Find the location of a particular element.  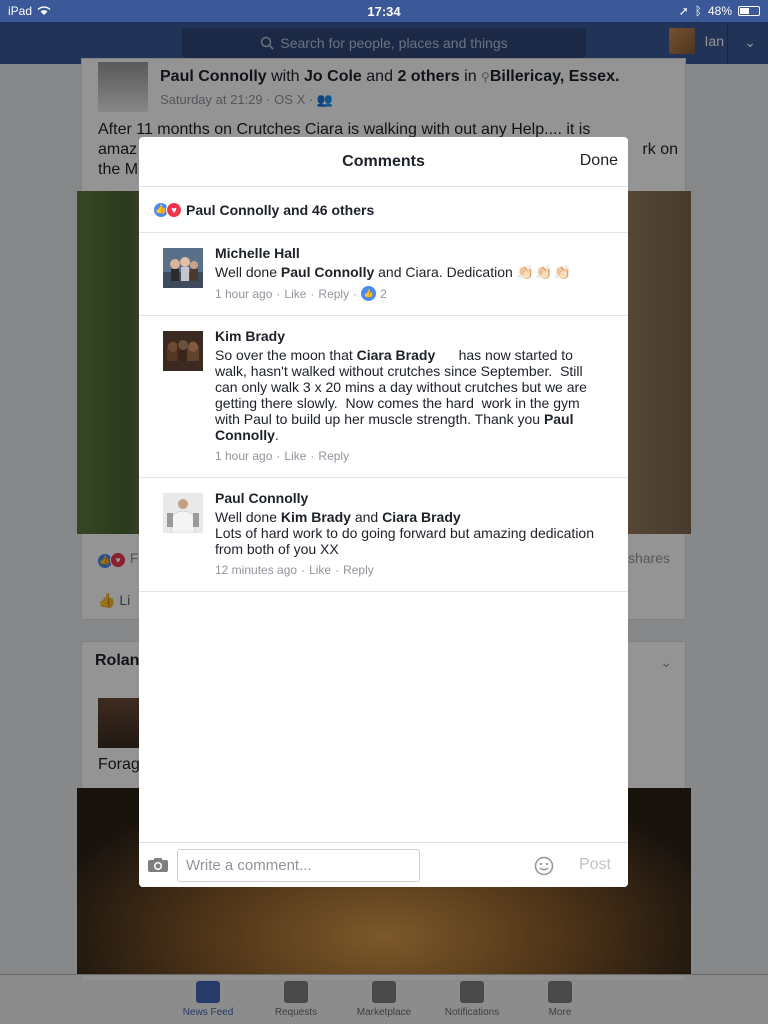

clock: 17:34 is located at coordinates (384, 11).